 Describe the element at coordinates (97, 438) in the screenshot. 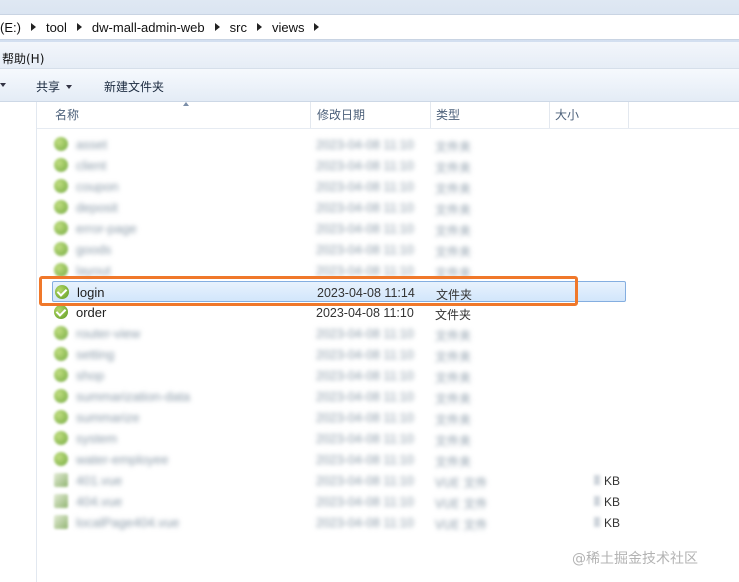

I see `file-name: system` at that location.